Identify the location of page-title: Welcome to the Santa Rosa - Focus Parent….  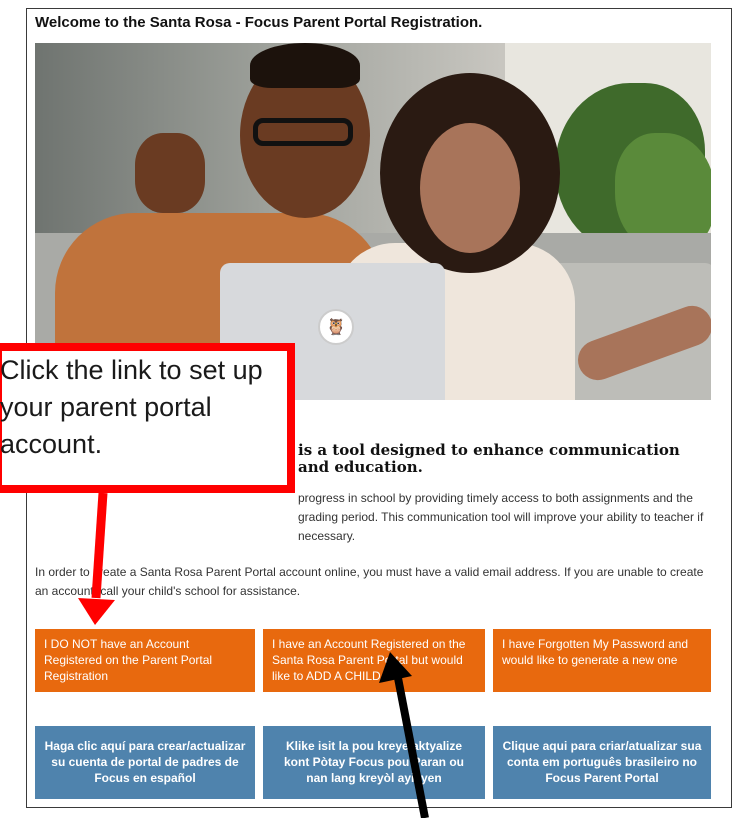
(259, 22).